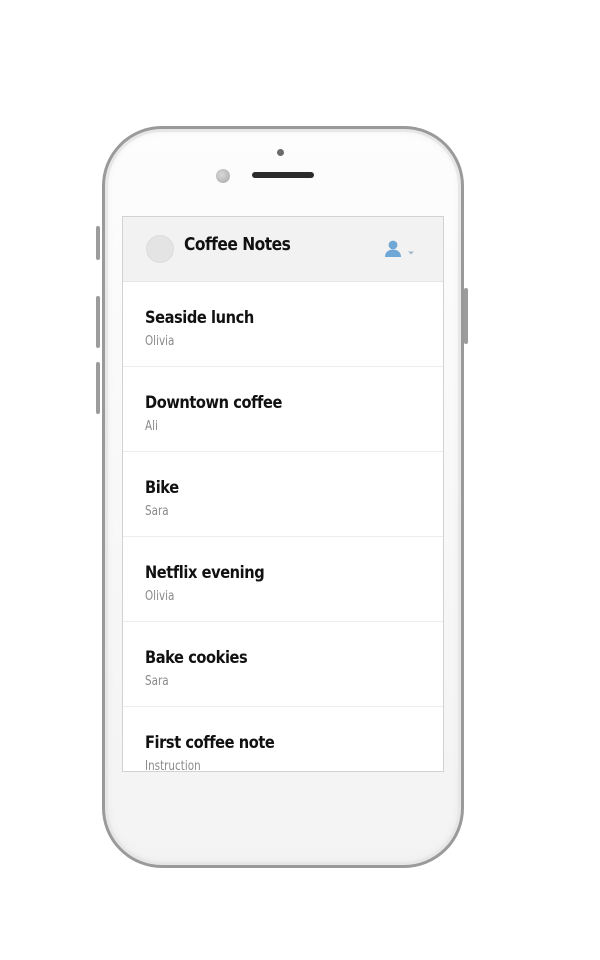 This screenshot has height=960, width=600. I want to click on note-title: First coffee note, so click(210, 743).